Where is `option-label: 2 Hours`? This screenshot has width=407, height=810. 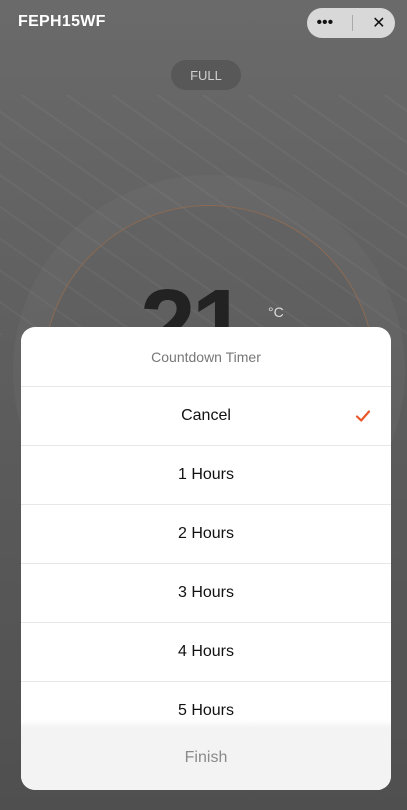
option-label: 2 Hours is located at coordinates (206, 533).